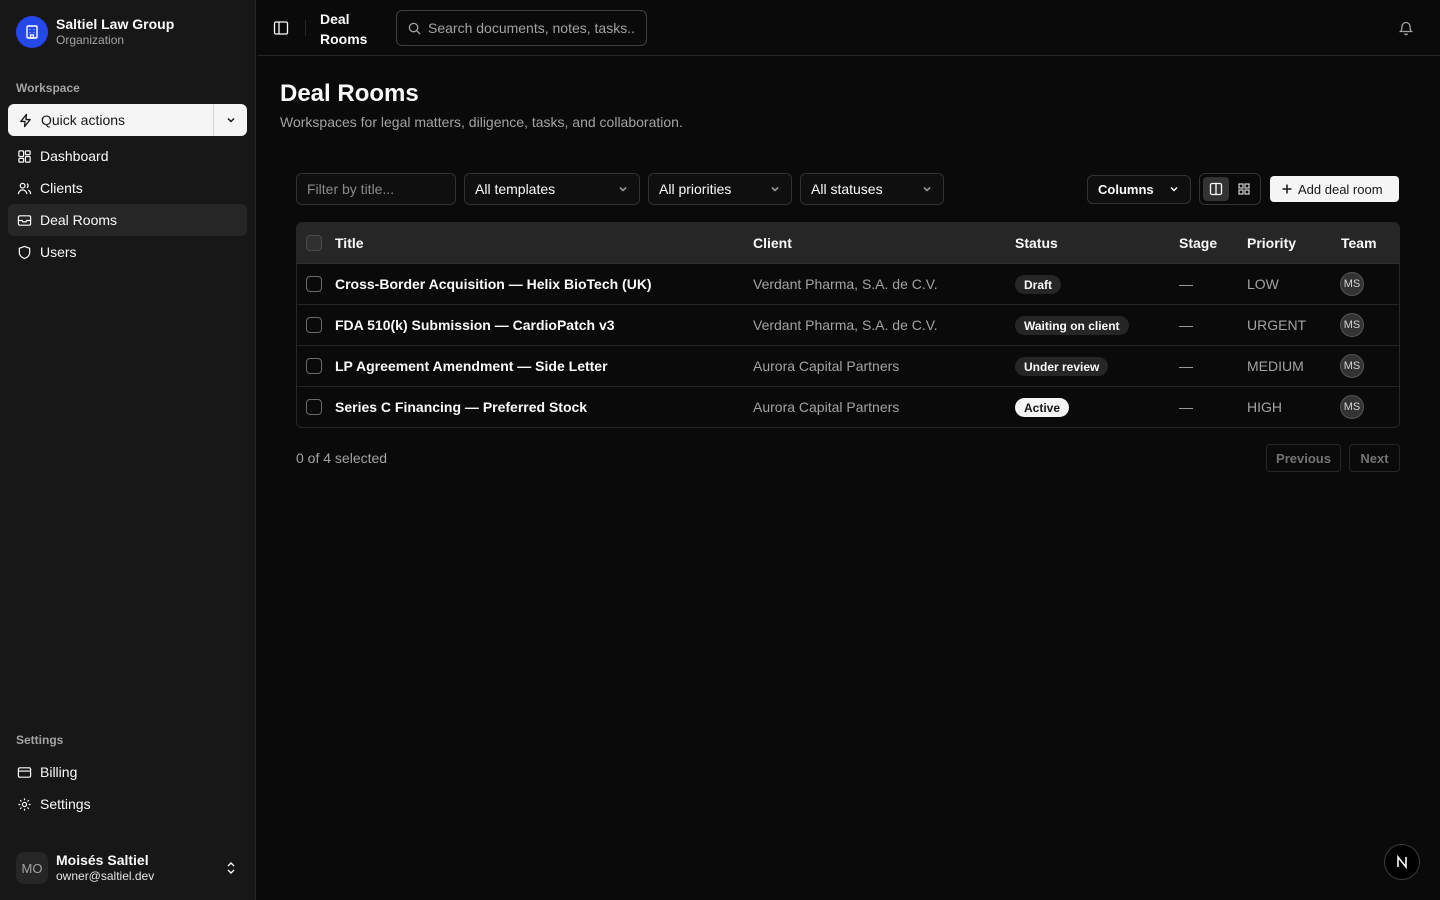 The height and width of the screenshot is (900, 1440). I want to click on dashboard-icon, so click(24, 156).